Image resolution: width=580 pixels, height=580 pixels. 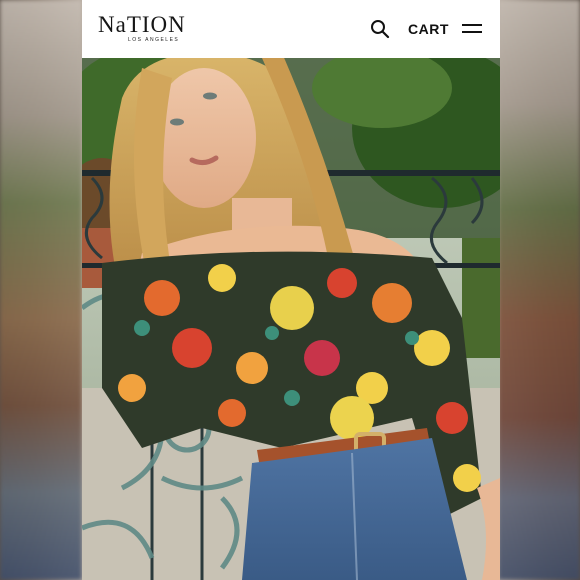 What do you see at coordinates (154, 40) in the screenshot?
I see `logo-subtext: LOS ANGELES` at bounding box center [154, 40].